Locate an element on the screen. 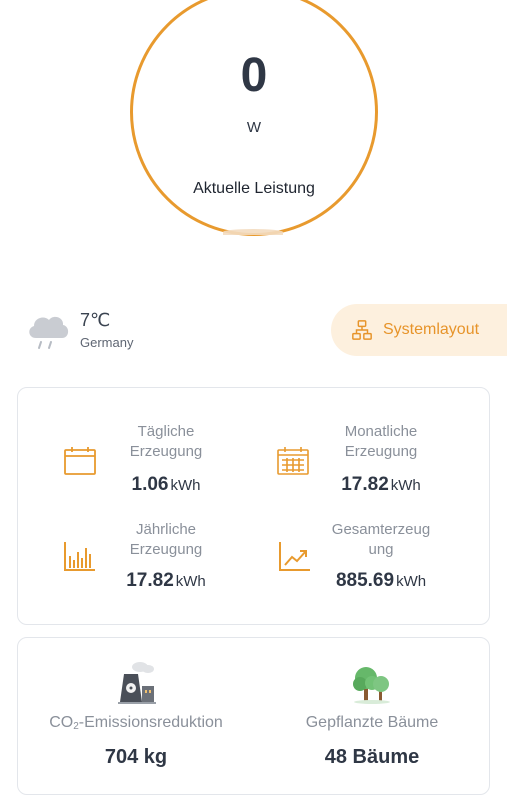  weather-location: Germany is located at coordinates (107, 342).